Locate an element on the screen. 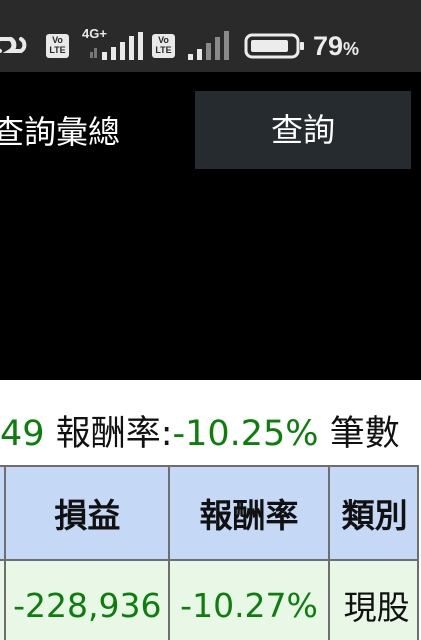 The width and height of the screenshot is (421, 640). return-rate-cell: -10.27% is located at coordinates (249, 599).